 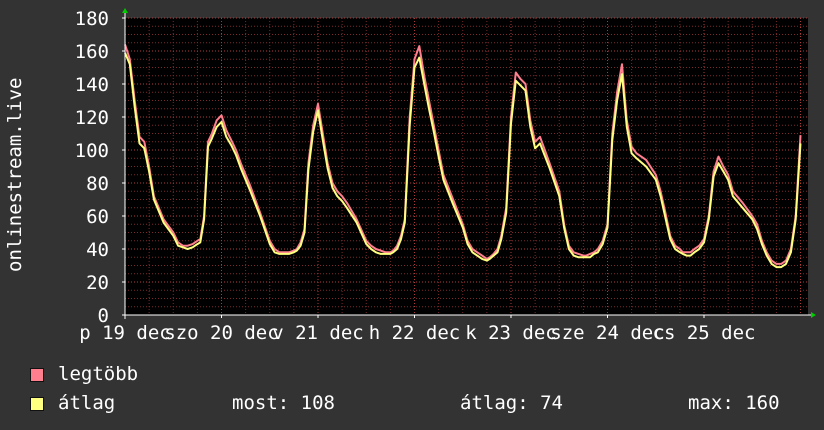 What do you see at coordinates (97, 283) in the screenshot?
I see `y-tick-label: 20` at bounding box center [97, 283].